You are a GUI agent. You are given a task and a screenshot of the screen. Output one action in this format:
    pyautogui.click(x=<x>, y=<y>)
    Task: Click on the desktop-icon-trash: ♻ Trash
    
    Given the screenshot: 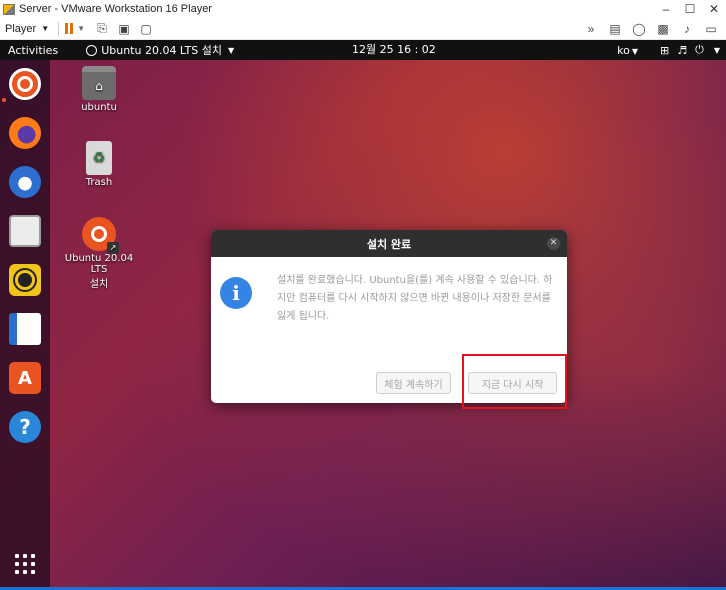 What is the action you would take?
    pyautogui.click(x=99, y=164)
    